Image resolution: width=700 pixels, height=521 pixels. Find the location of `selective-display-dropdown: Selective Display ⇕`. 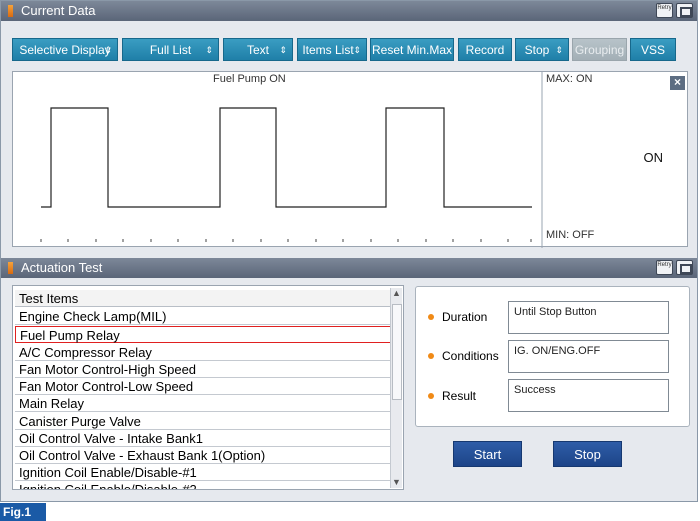

selective-display-dropdown: Selective Display ⇕ is located at coordinates (65, 49).